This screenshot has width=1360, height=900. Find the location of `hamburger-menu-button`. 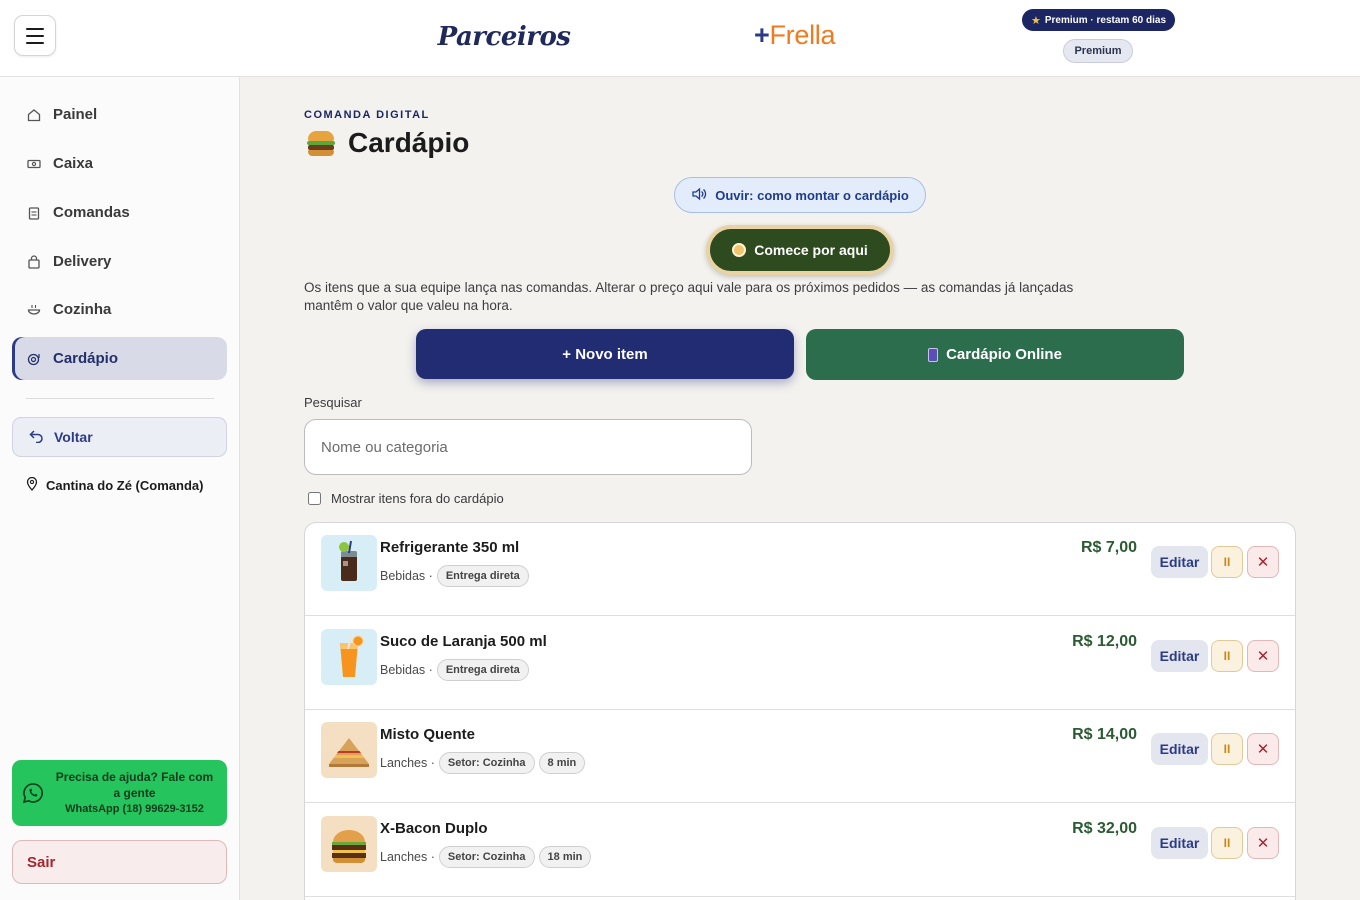

hamburger-menu-button is located at coordinates (35, 35).